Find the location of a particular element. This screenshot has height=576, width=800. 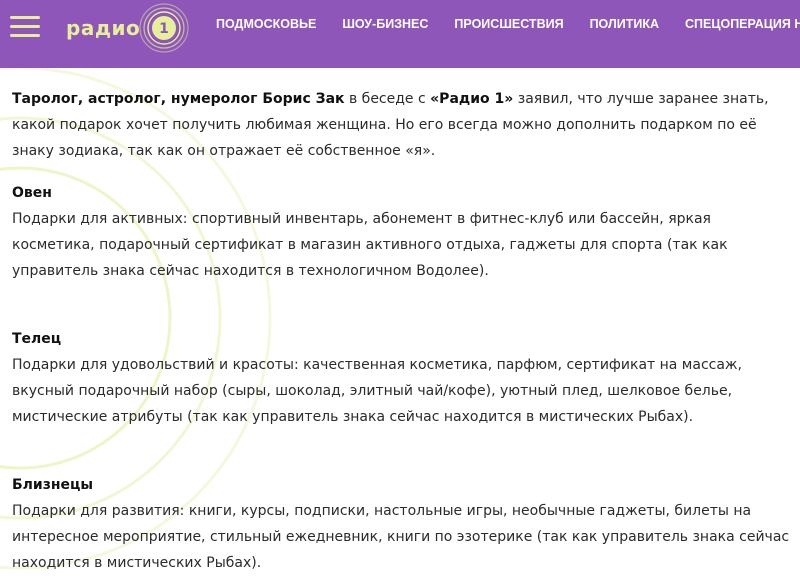

intro-text-mid: в беседе с is located at coordinates (387, 99).